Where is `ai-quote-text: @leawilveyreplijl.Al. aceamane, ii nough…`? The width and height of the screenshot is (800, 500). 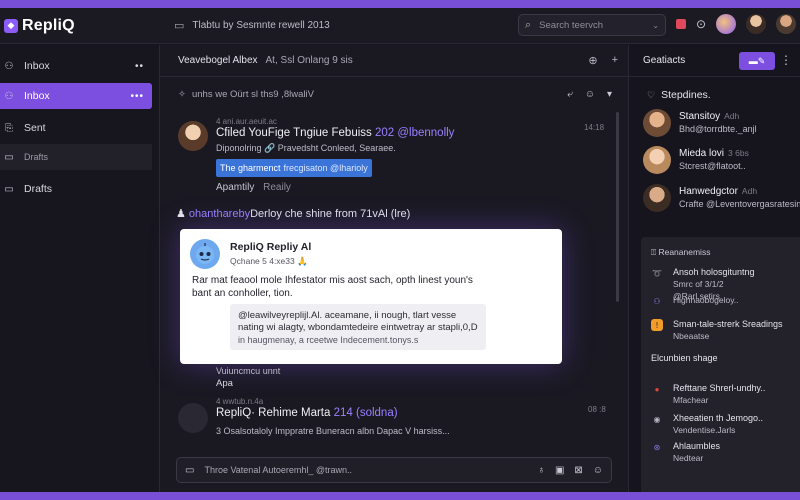 ai-quote-text: @leawilveyreplijl.Al. aceamane, ii nough… is located at coordinates (358, 321).